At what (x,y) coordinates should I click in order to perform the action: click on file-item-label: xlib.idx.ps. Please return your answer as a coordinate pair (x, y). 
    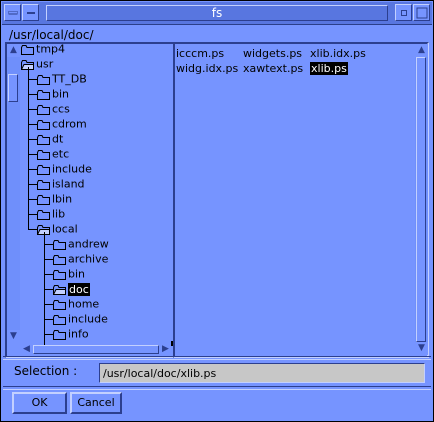
    Looking at the image, I should click on (338, 53).